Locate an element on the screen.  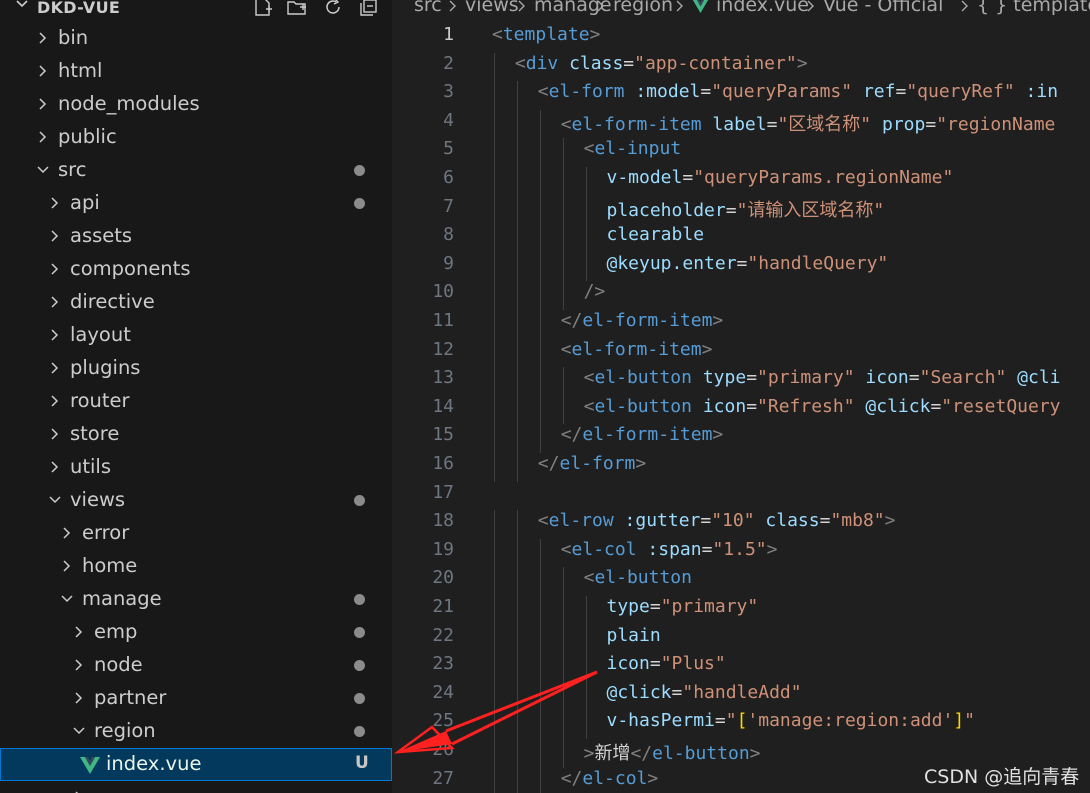
code-line: </el-form> is located at coordinates (592, 463).